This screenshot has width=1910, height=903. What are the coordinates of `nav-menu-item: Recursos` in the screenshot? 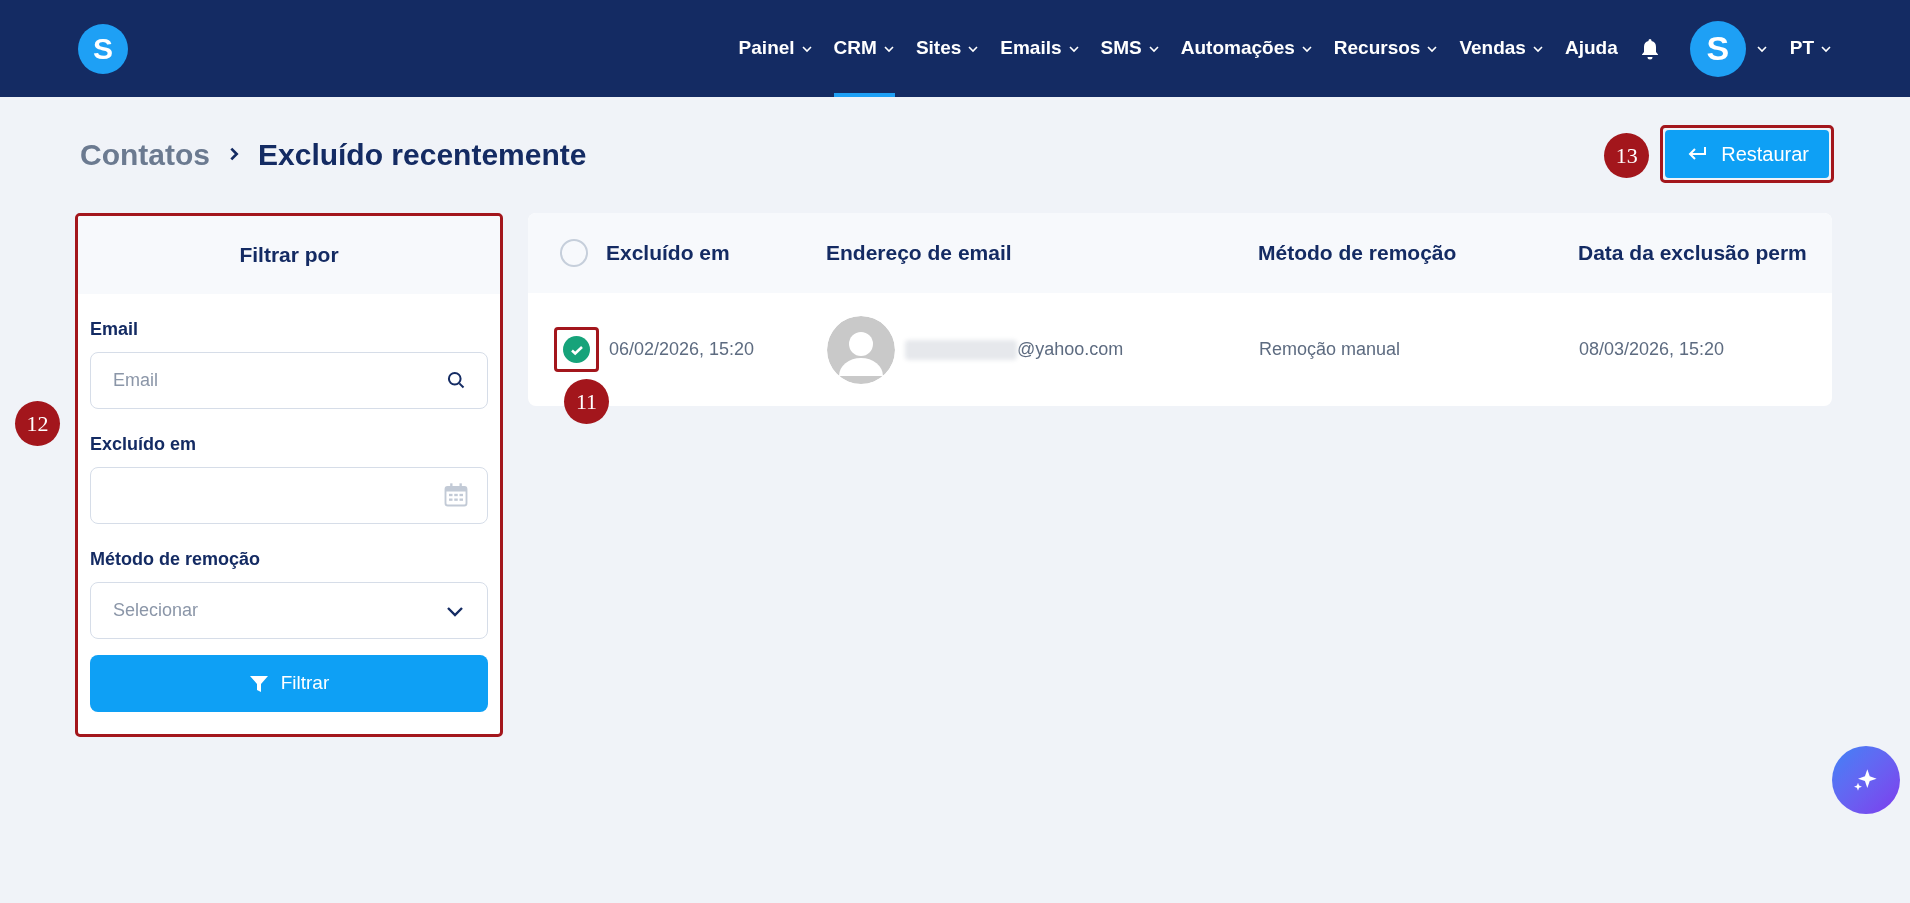 It's located at (1386, 48).